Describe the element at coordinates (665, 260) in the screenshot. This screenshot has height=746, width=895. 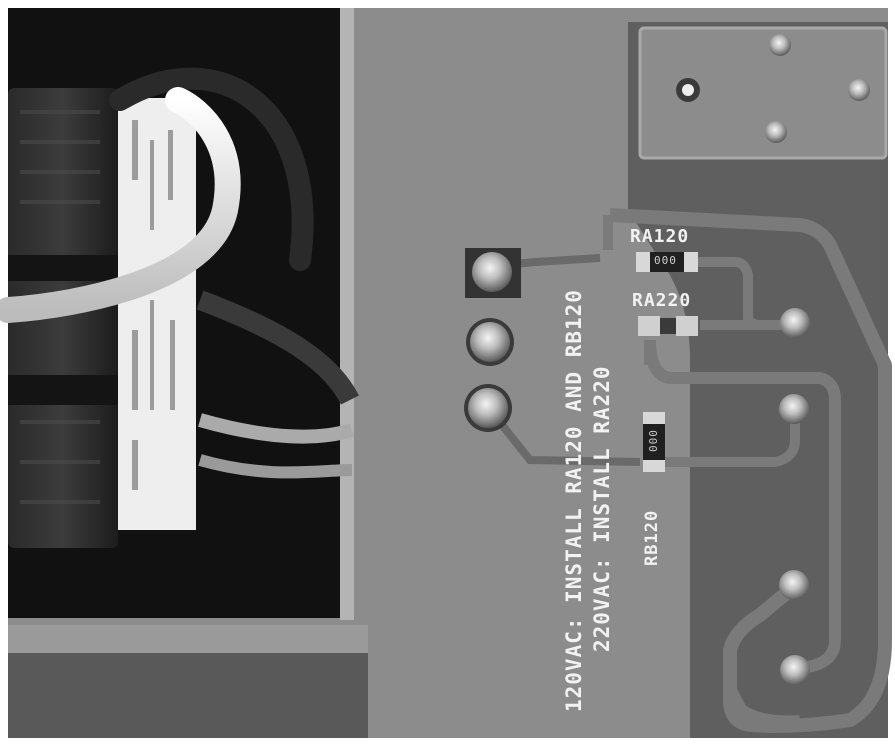
I see `ra120-marking: 000` at that location.